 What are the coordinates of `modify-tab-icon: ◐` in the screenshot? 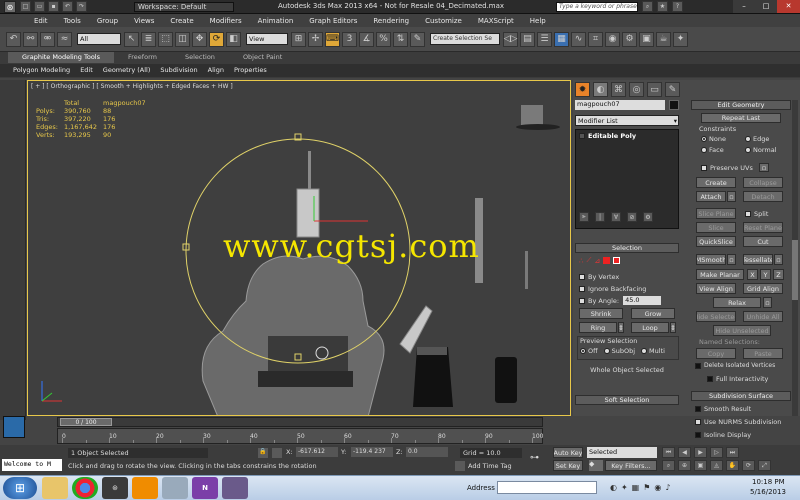 It's located at (600, 89).